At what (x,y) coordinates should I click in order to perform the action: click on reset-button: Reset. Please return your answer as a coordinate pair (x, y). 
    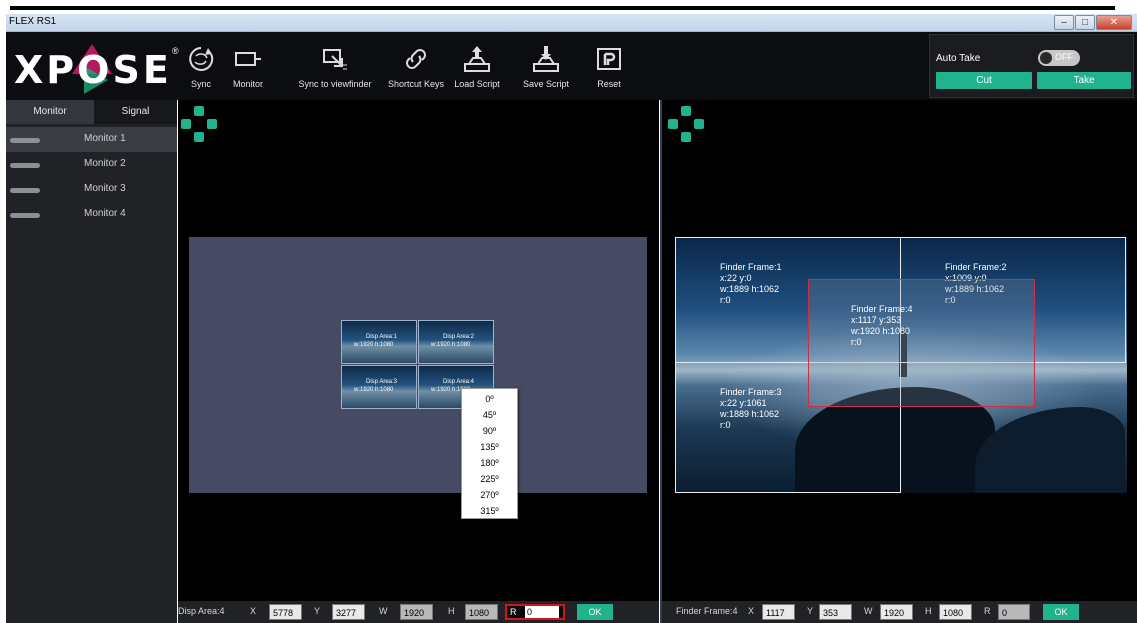
    Looking at the image, I should click on (609, 69).